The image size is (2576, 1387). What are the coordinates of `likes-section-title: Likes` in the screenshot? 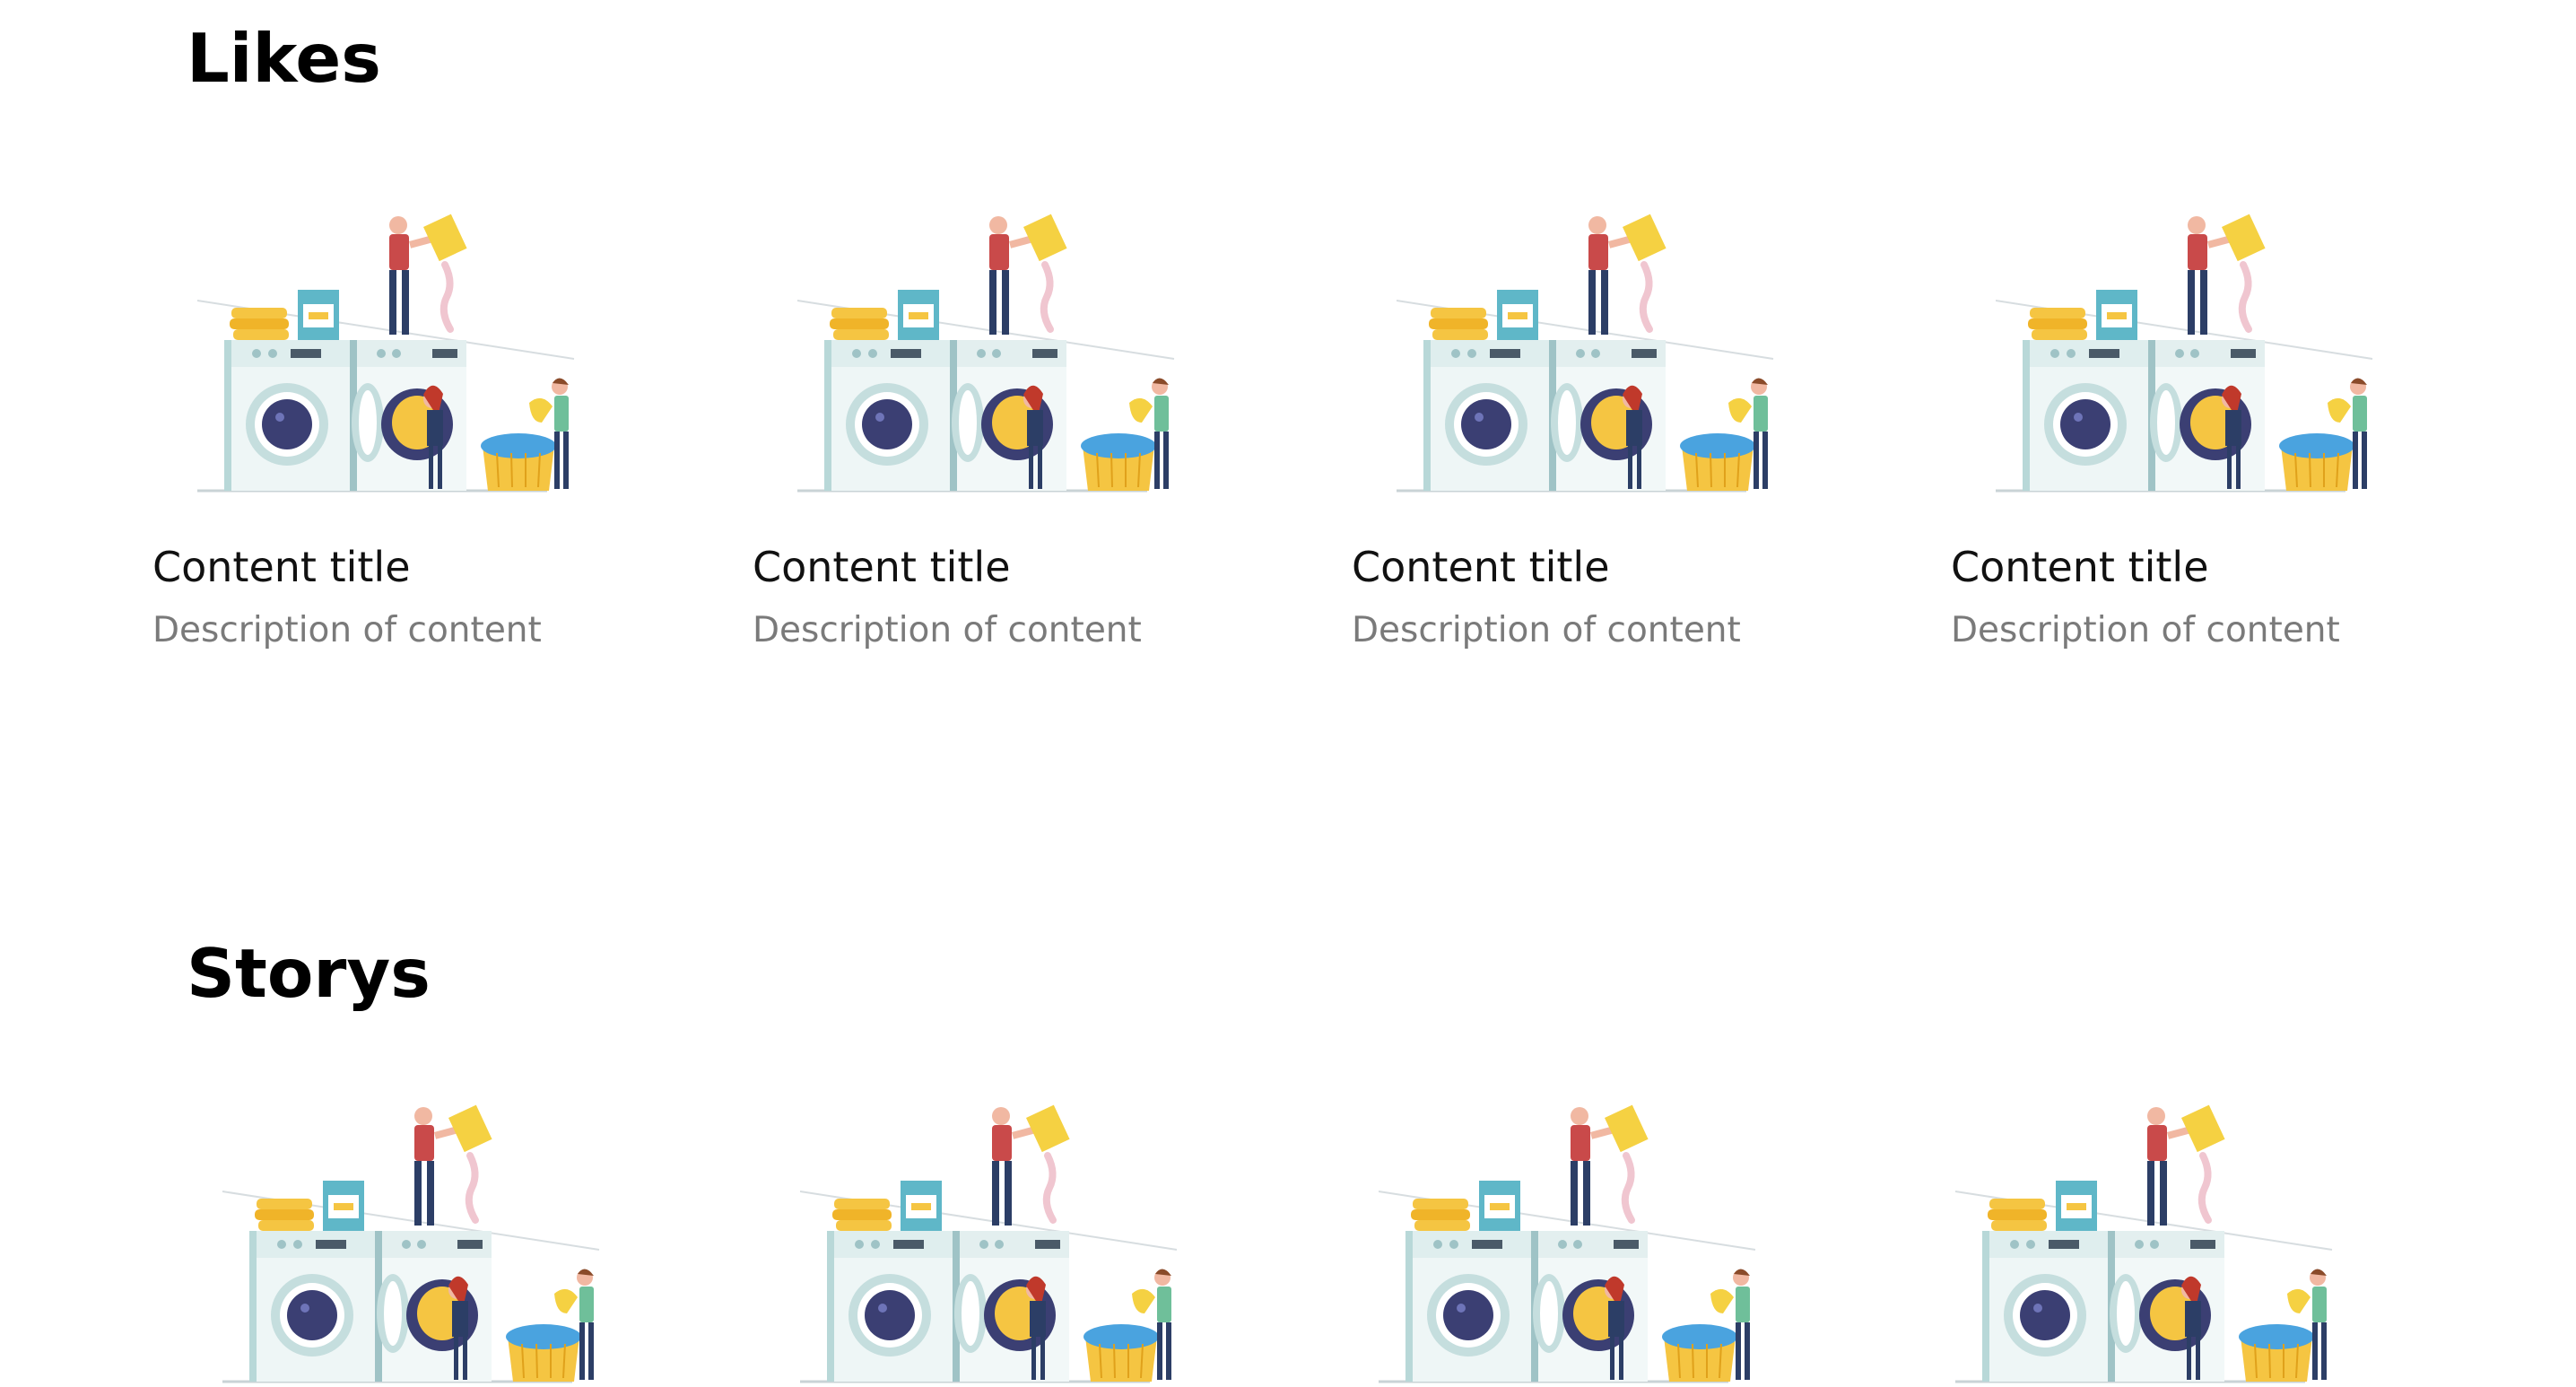 It's located at (284, 58).